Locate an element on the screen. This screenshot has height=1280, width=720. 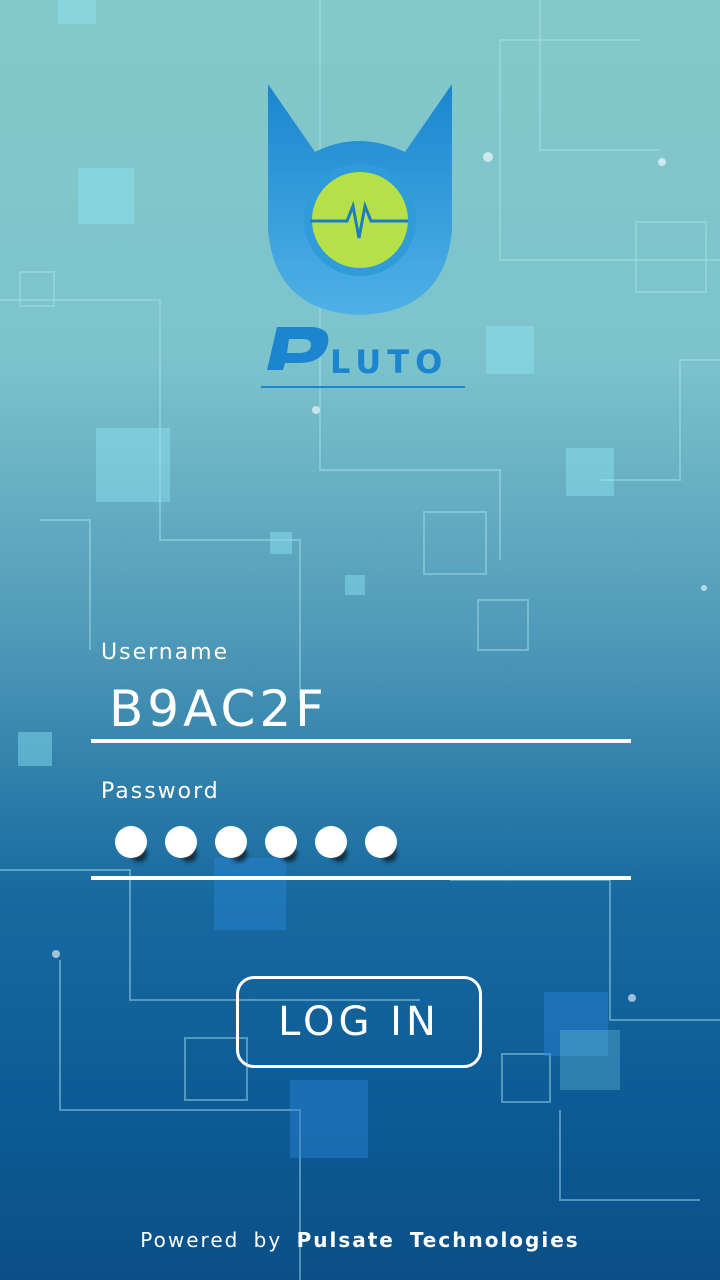
logo-wordmark: LUTO is located at coordinates (389, 362).